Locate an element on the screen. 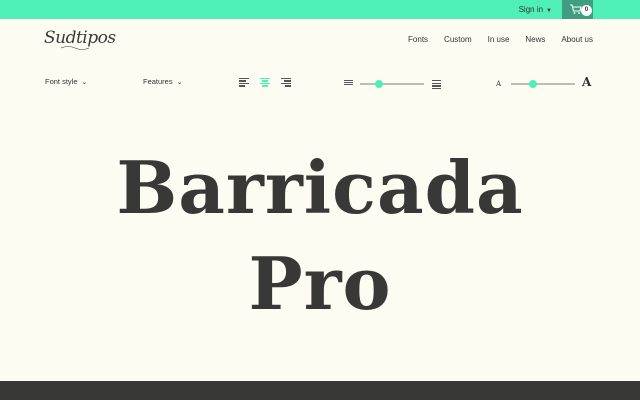 The height and width of the screenshot is (400, 640). align-left-button is located at coordinates (244, 82).